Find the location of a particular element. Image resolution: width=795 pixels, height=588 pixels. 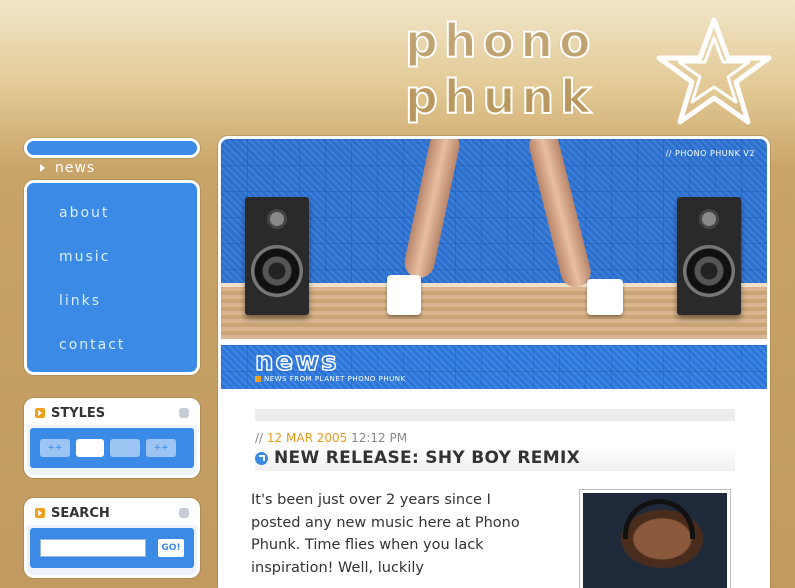

news-banner: news NEWS FROM PLANET PHONO PHUNK is located at coordinates (494, 367).